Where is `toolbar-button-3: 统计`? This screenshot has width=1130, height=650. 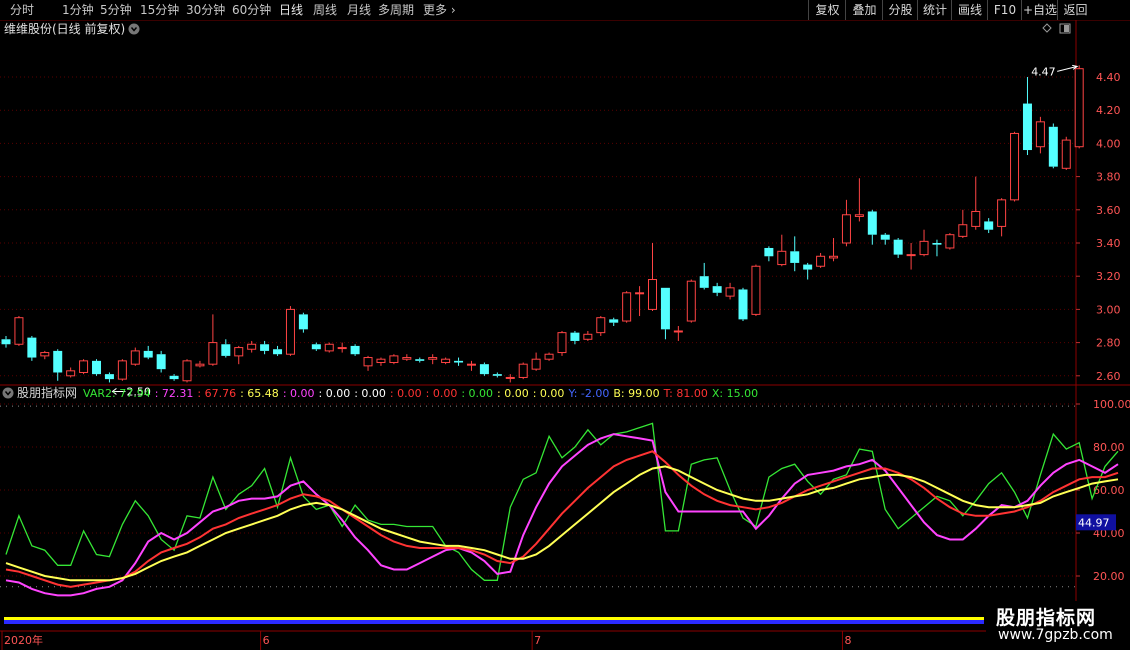
toolbar-button-3: 统计 is located at coordinates (934, 10).